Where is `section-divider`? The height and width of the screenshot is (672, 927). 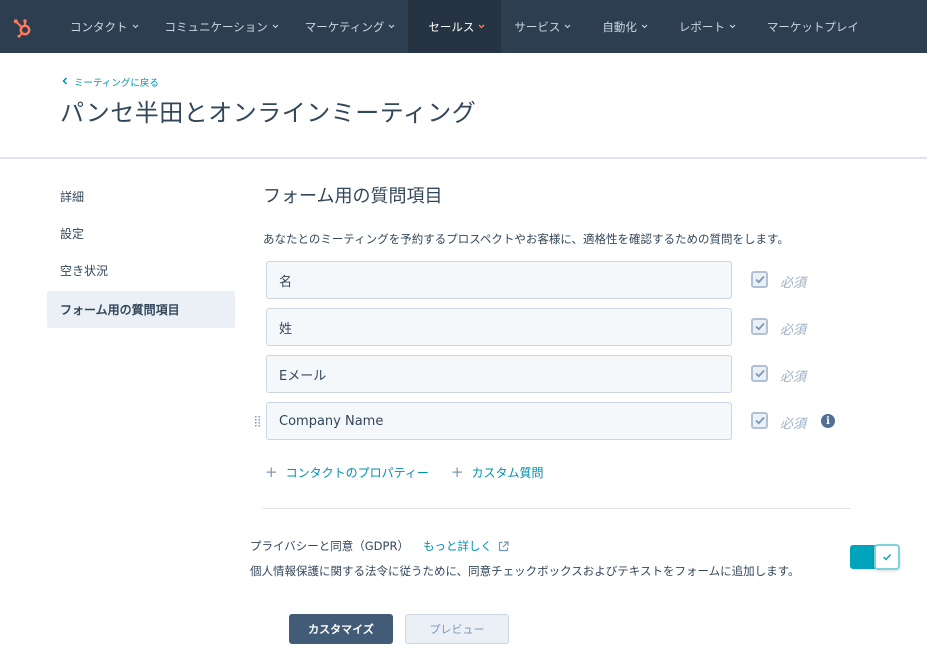 section-divider is located at coordinates (557, 508).